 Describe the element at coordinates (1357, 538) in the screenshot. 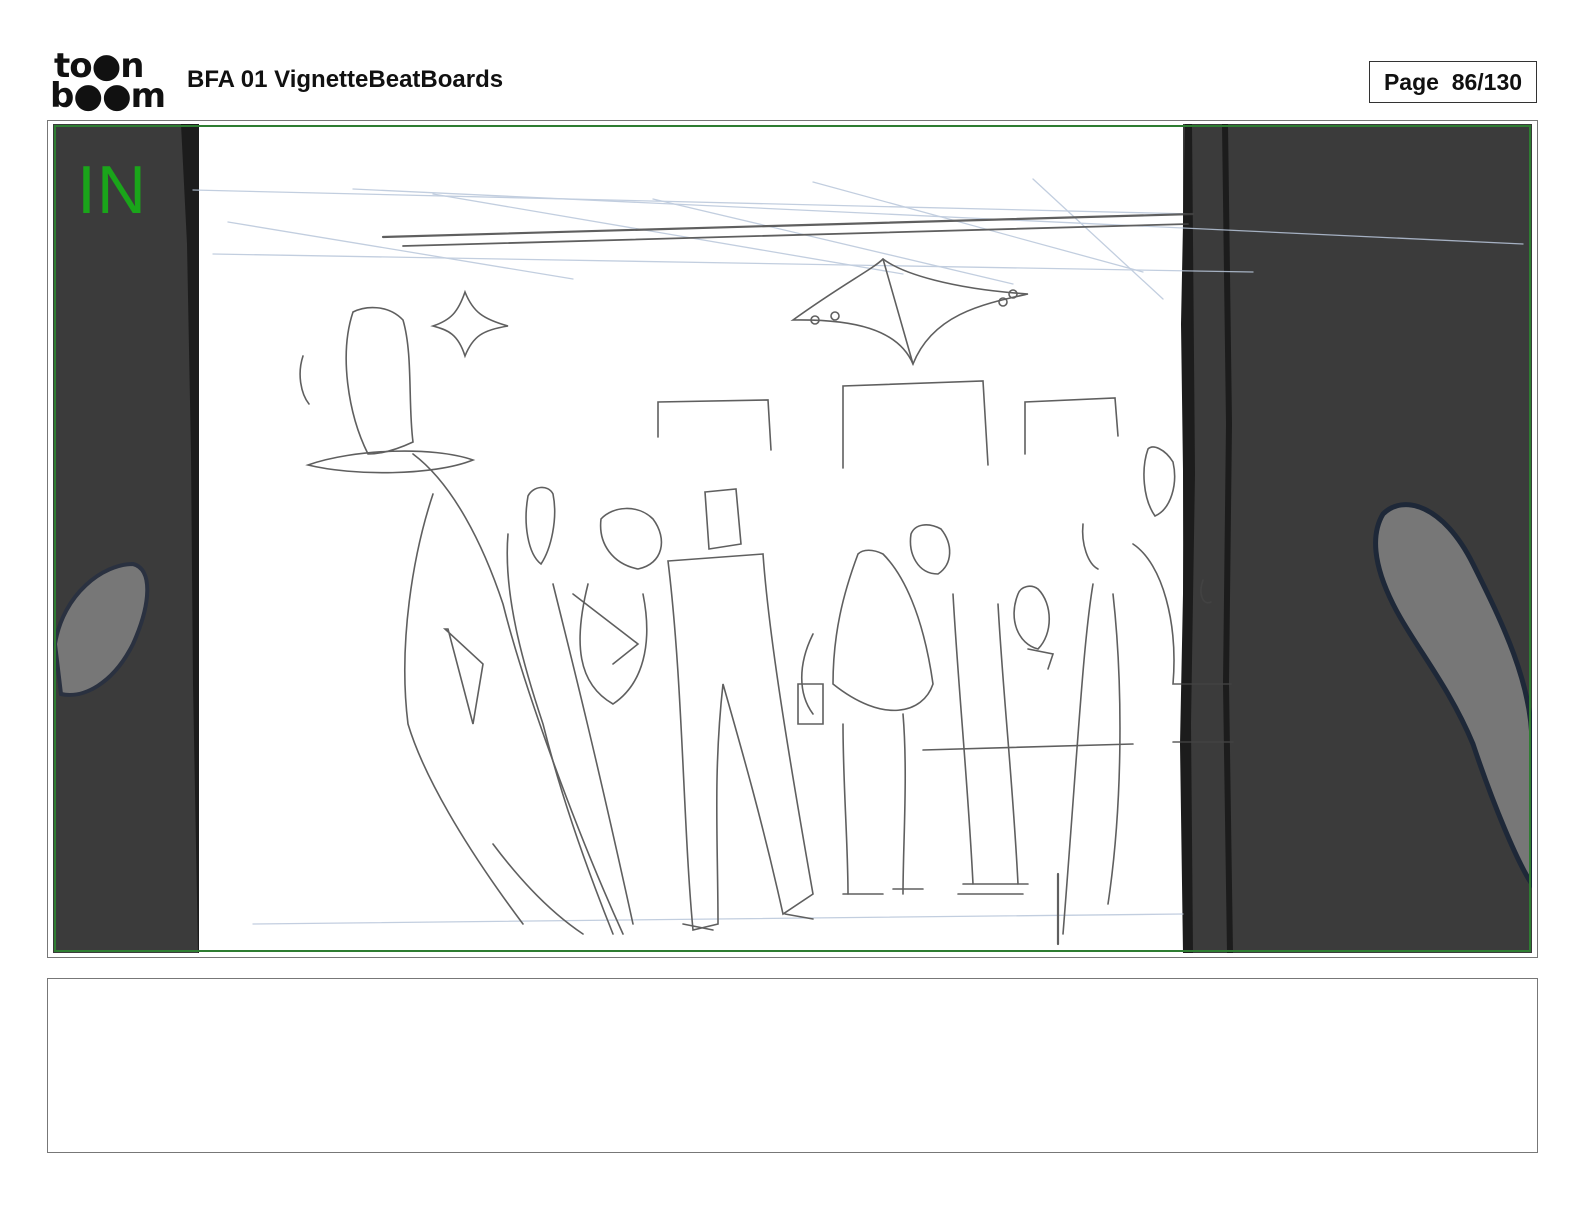

I see `right-mask` at that location.